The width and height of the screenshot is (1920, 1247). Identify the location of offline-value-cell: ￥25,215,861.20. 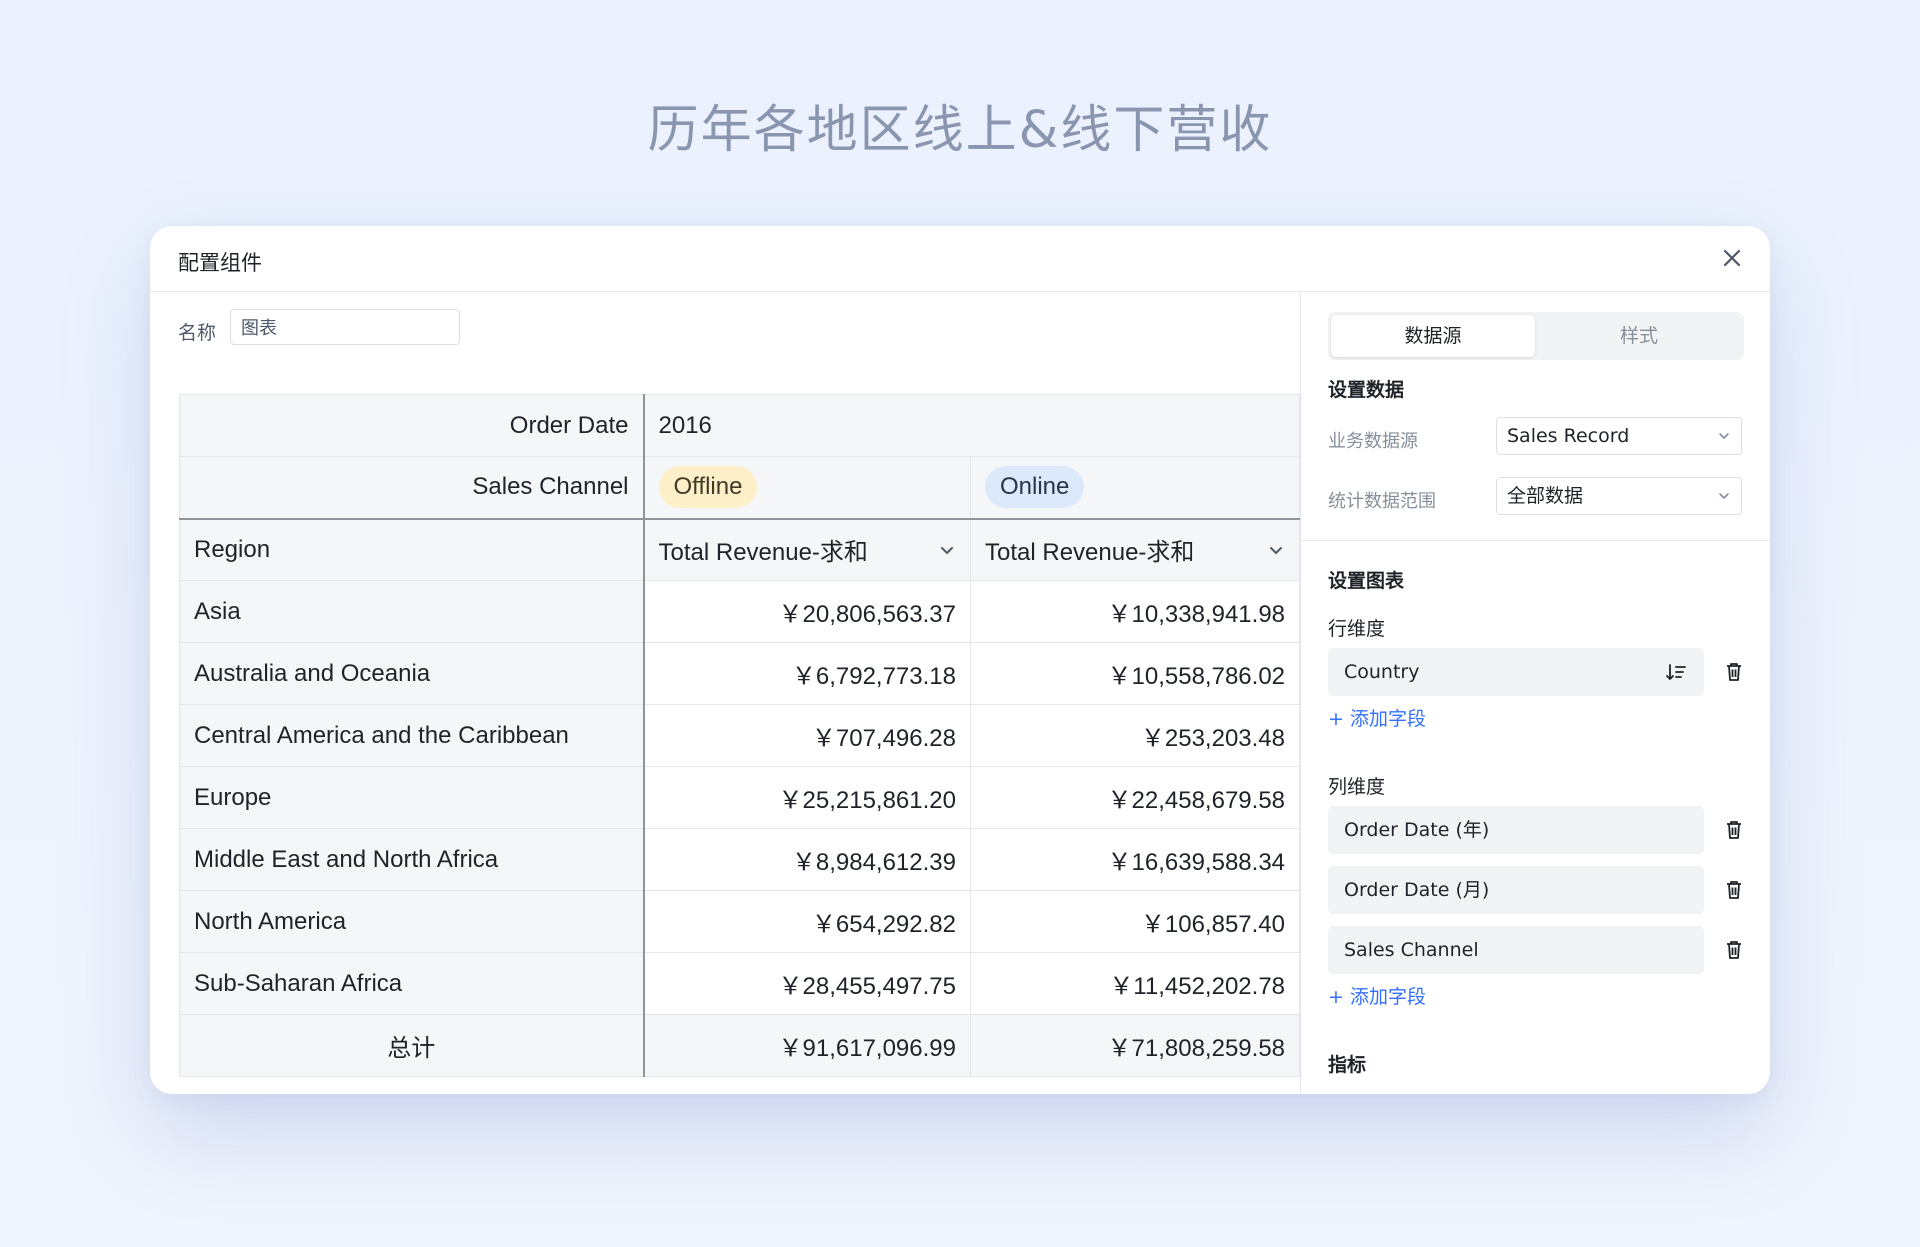
(807, 797).